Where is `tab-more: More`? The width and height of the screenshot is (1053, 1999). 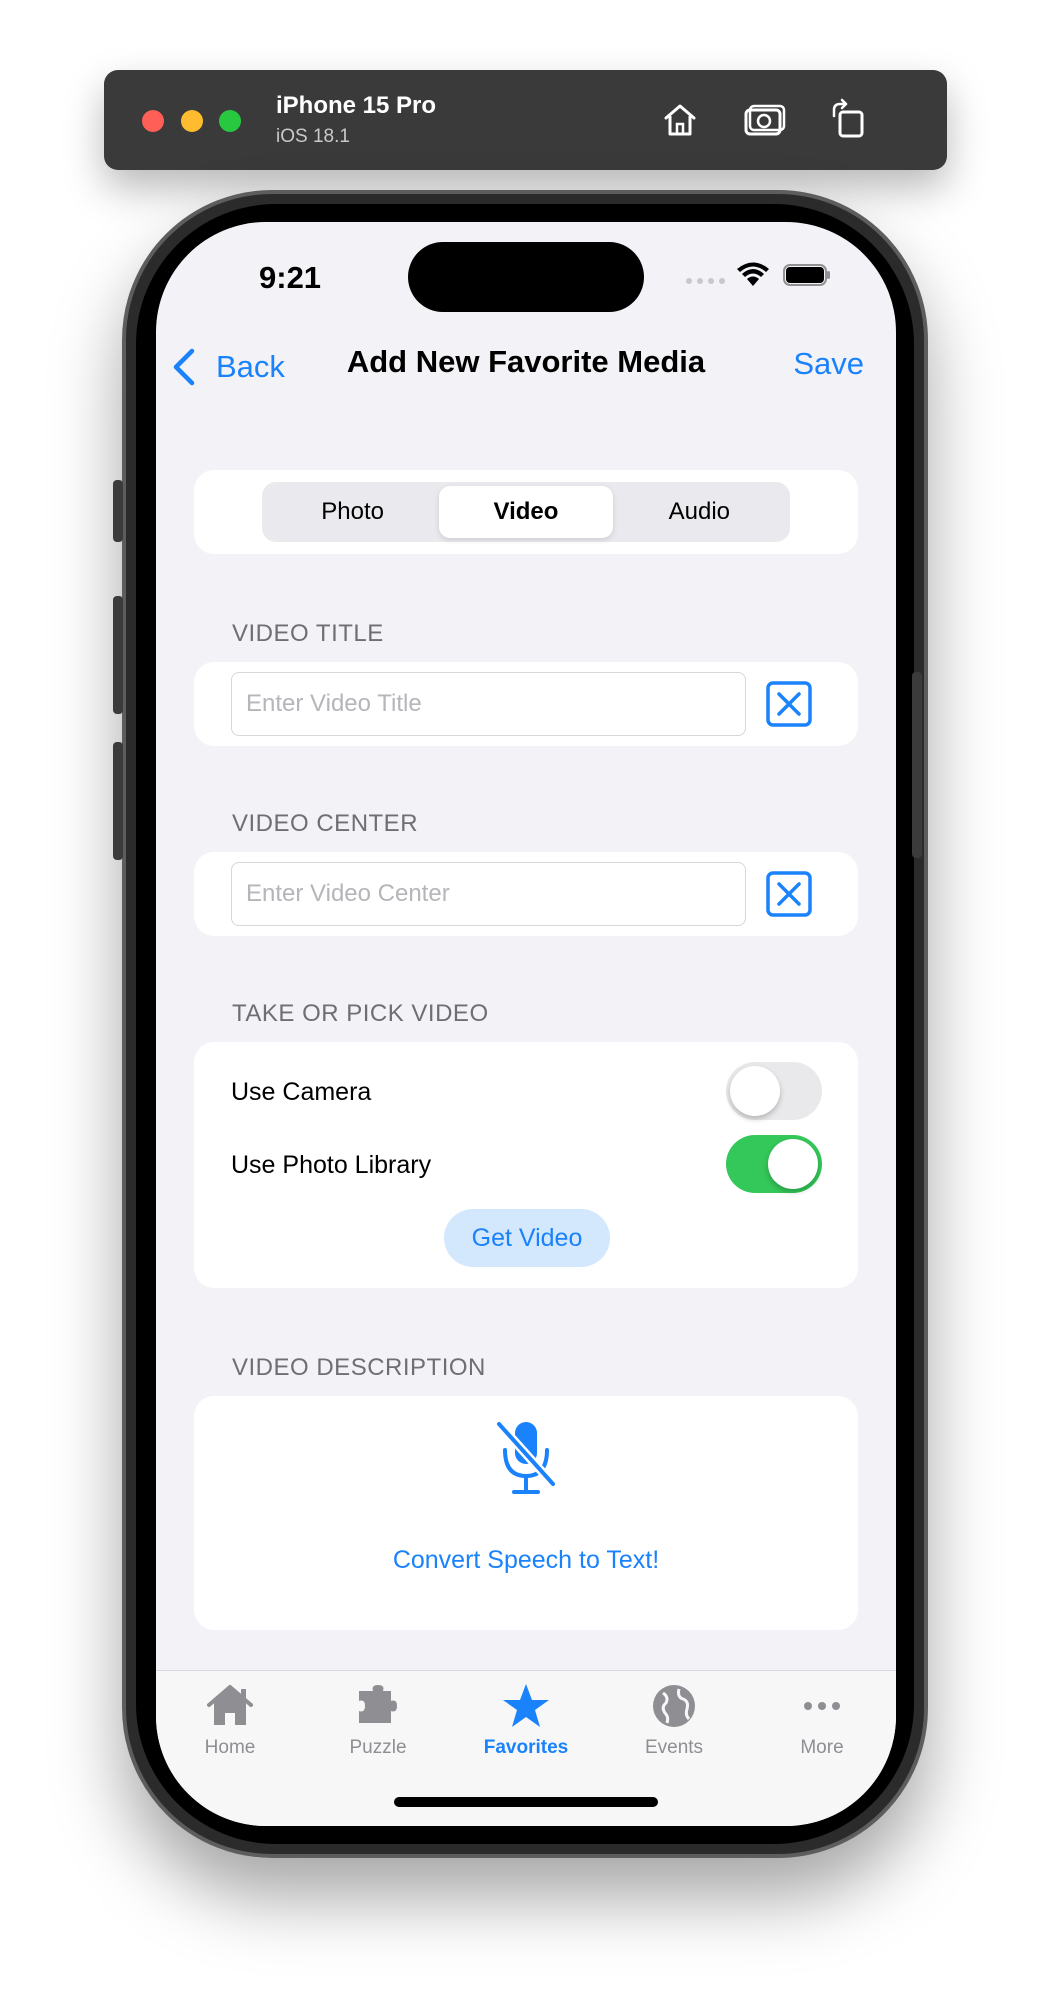
tab-more: More is located at coordinates (822, 1726).